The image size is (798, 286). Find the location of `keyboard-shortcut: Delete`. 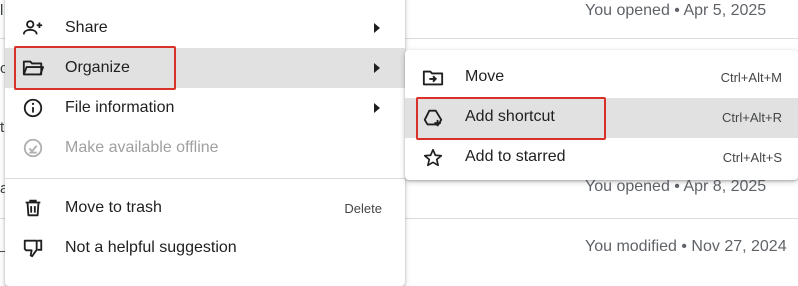

keyboard-shortcut: Delete is located at coordinates (363, 208).